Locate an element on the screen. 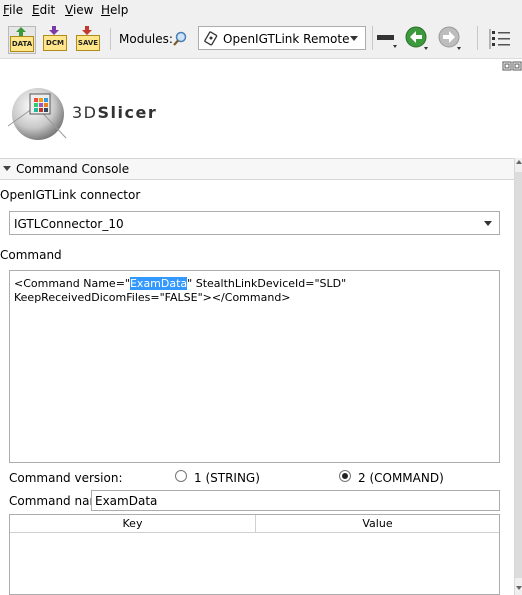 The width and height of the screenshot is (522, 595). slicer-logo-icon is located at coordinates (37, 114).